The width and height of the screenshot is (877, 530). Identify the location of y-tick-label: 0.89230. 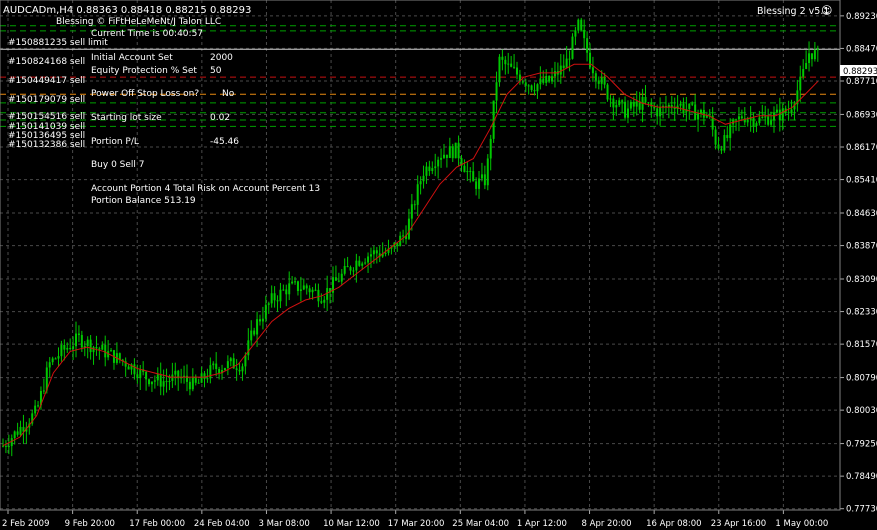
(861, 17).